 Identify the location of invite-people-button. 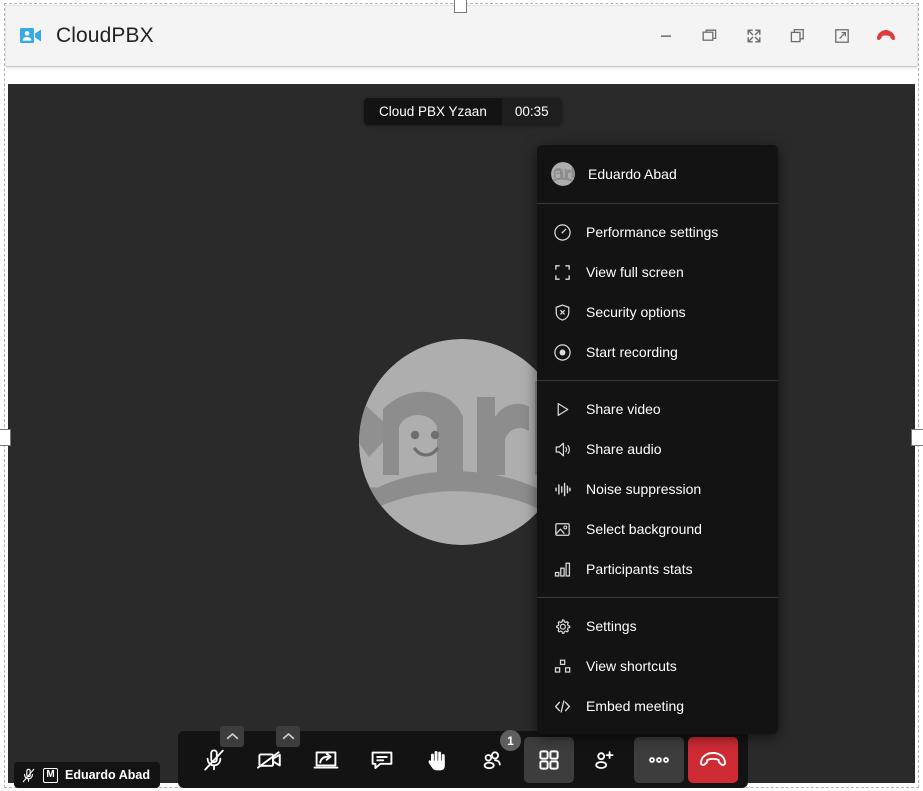
(604, 759).